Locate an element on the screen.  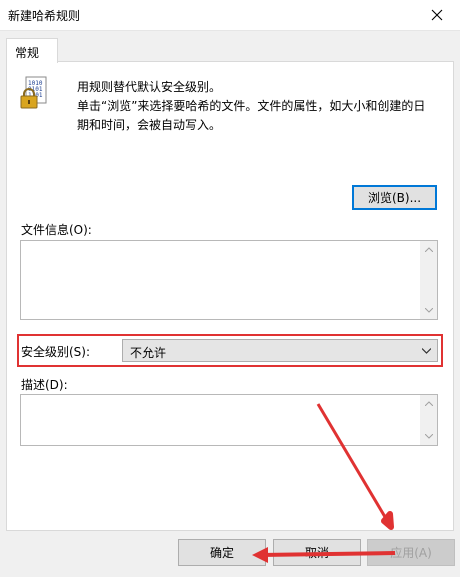
window-title: 新建哈希规则 is located at coordinates (44, 16).